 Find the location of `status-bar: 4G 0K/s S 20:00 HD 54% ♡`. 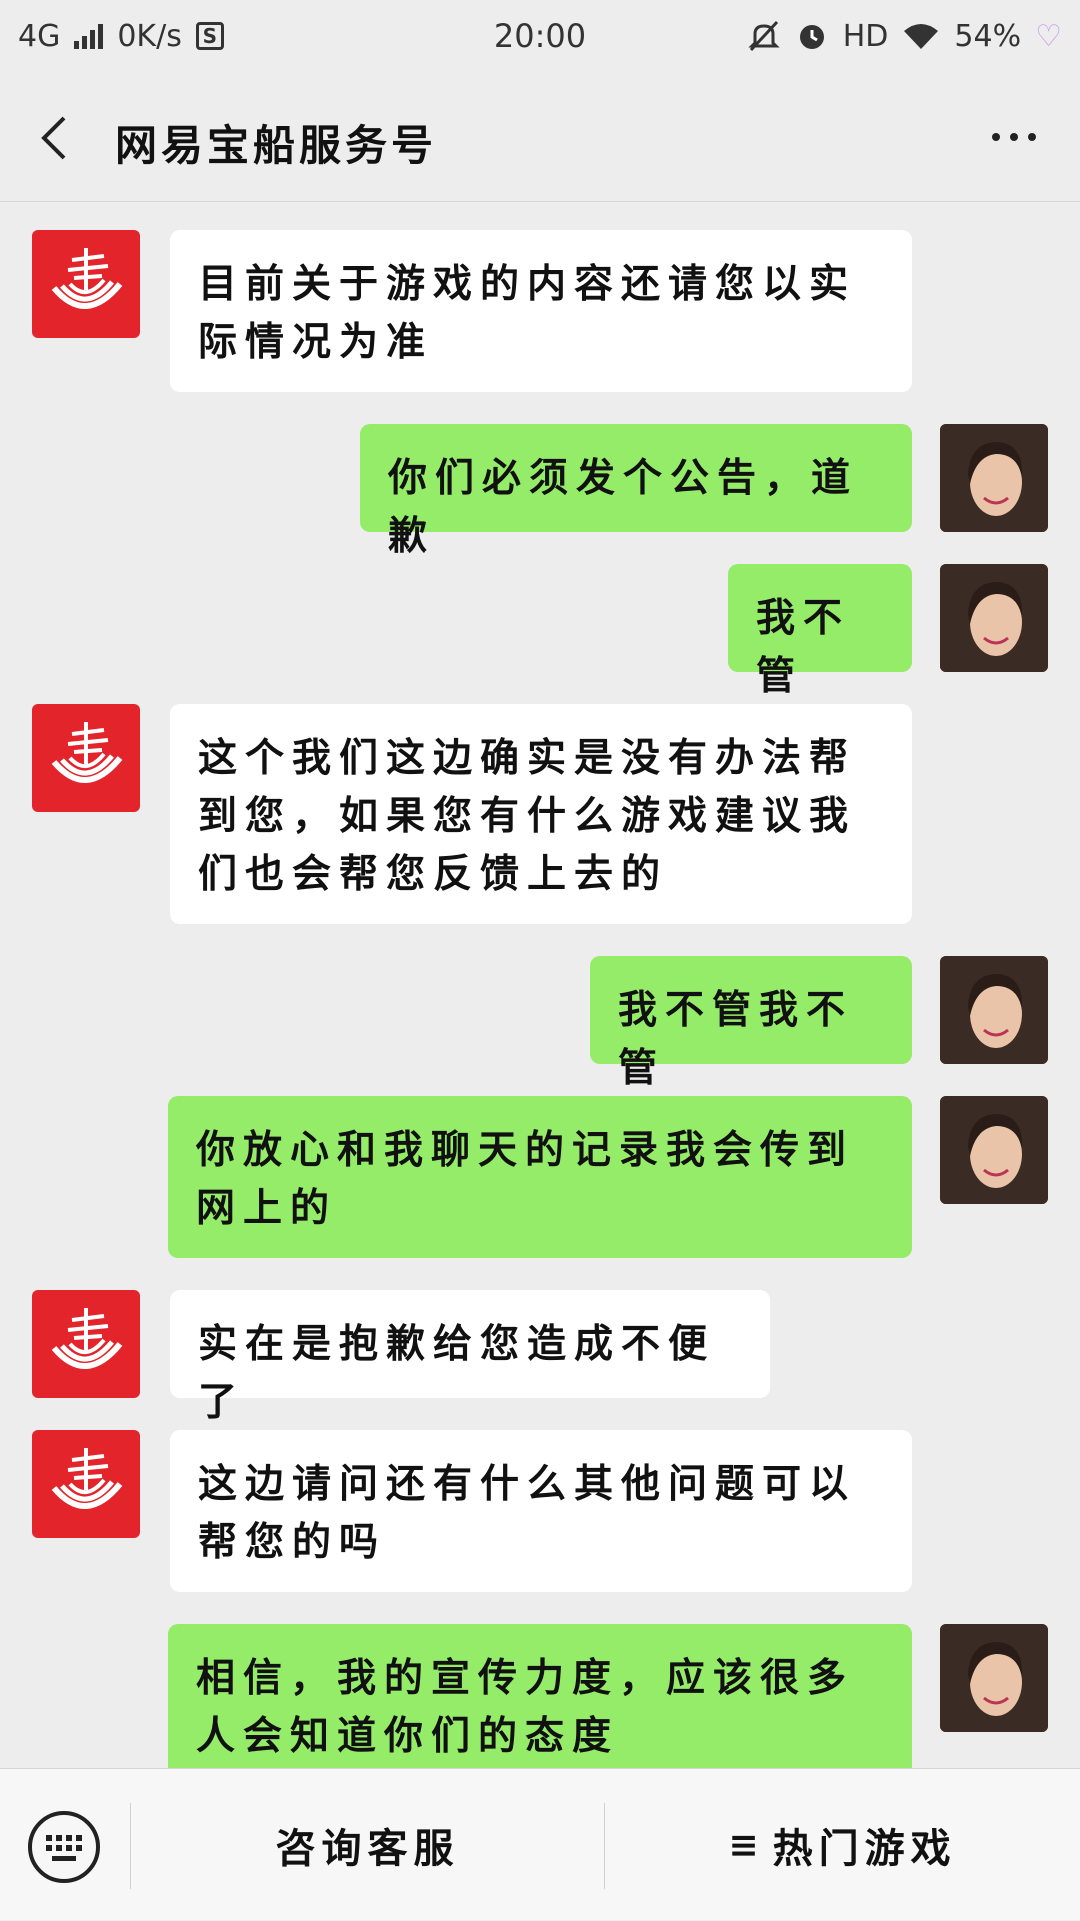

status-bar: 4G 0K/s S 20:00 HD 54% ♡ is located at coordinates (540, 36).